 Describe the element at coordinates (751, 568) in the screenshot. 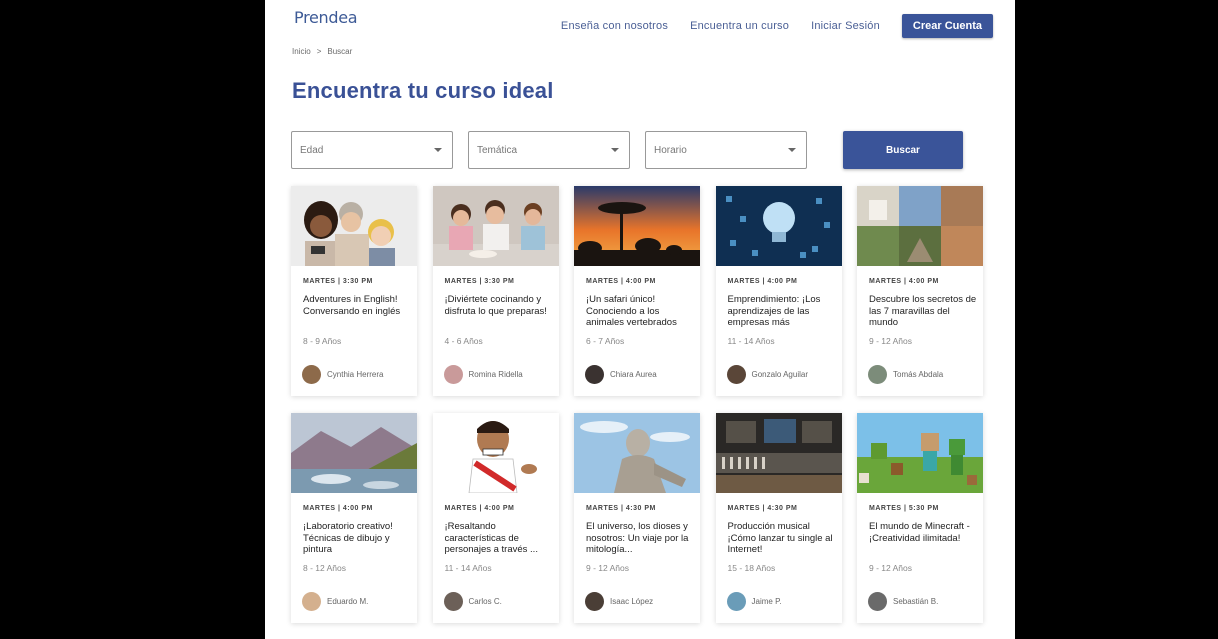

I see `course-age-range: 15 - 18 Años` at that location.